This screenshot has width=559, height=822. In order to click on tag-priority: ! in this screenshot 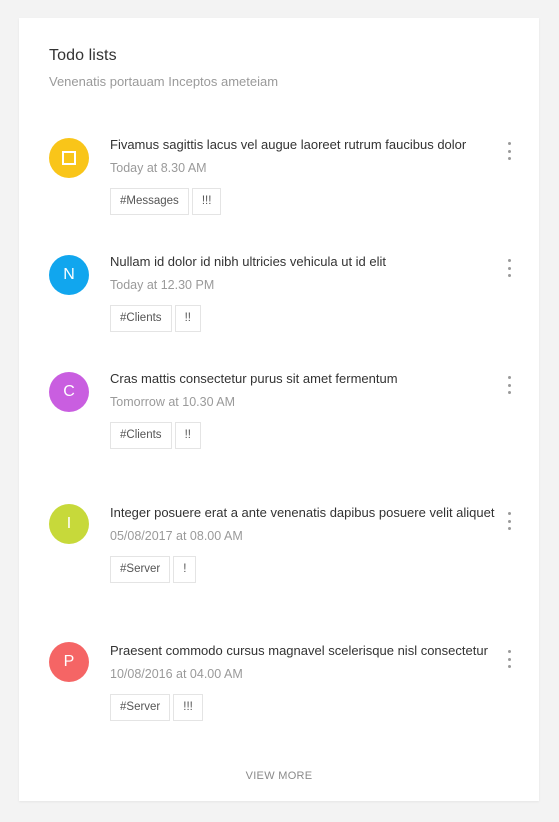, I will do `click(185, 569)`.